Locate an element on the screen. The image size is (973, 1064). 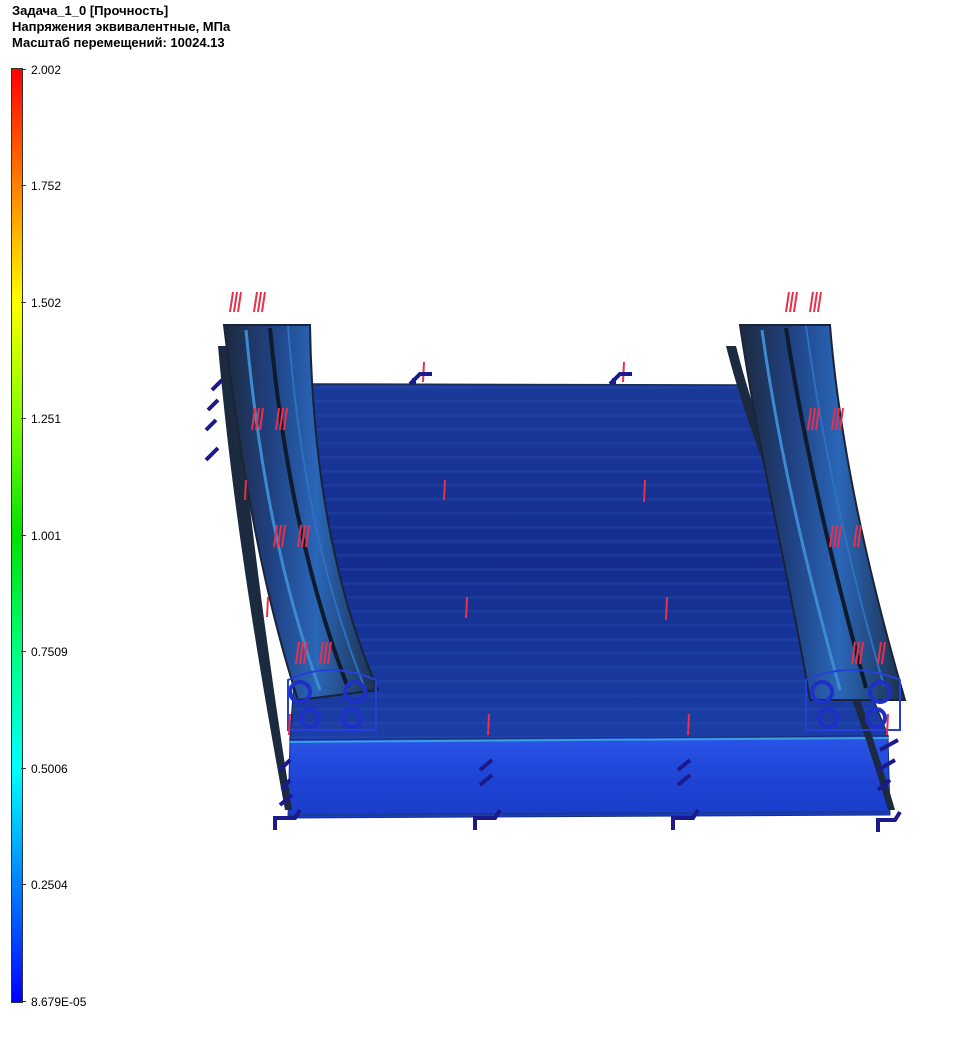
plate-front-face is located at coordinates (589, 777).